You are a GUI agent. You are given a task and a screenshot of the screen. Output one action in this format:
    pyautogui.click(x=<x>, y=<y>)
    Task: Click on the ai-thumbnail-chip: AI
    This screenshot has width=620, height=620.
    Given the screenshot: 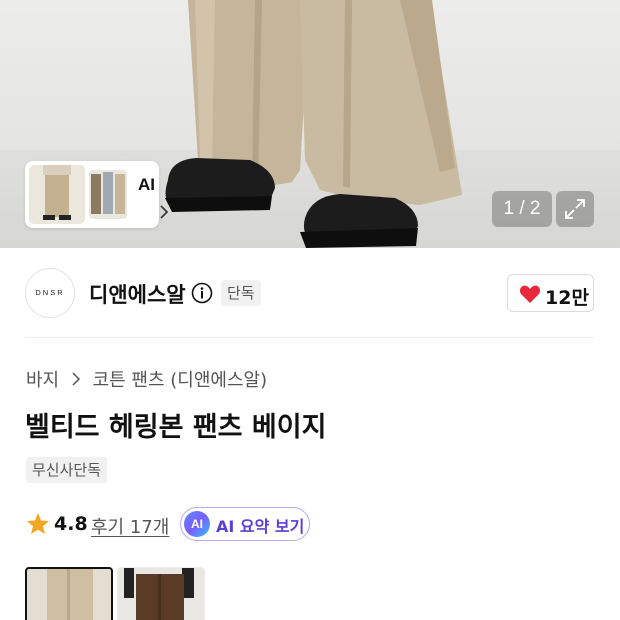 What is the action you would take?
    pyautogui.click(x=97, y=194)
    